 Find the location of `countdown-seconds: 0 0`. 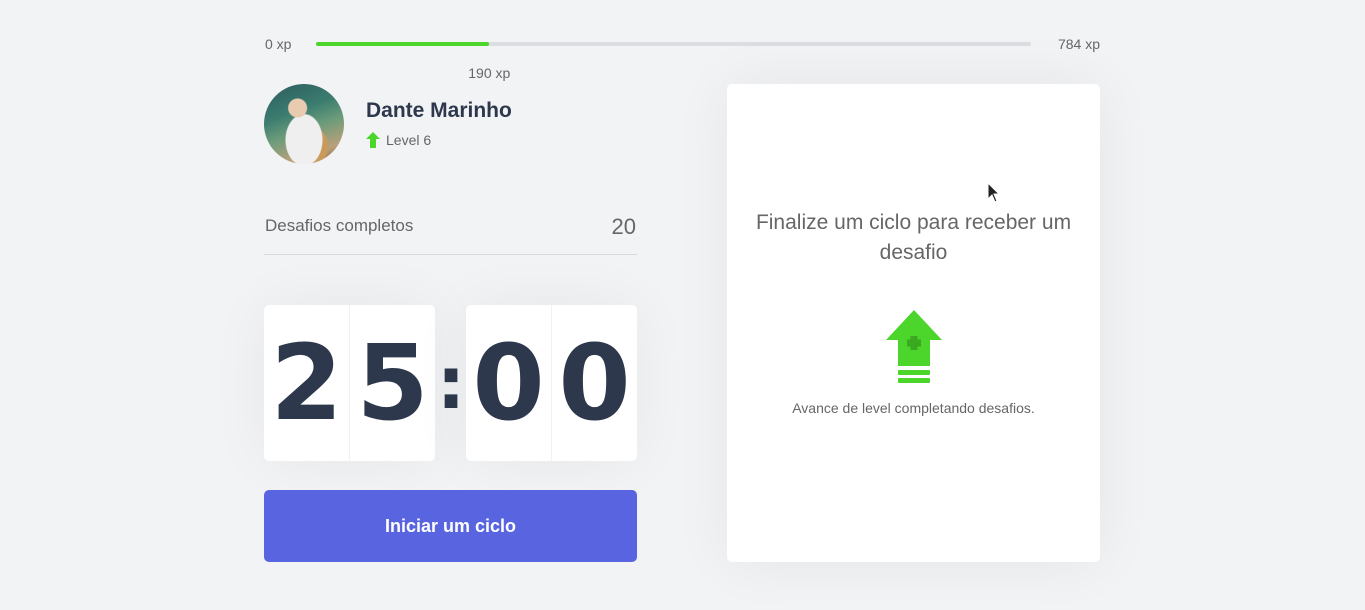

countdown-seconds: 0 0 is located at coordinates (551, 383).